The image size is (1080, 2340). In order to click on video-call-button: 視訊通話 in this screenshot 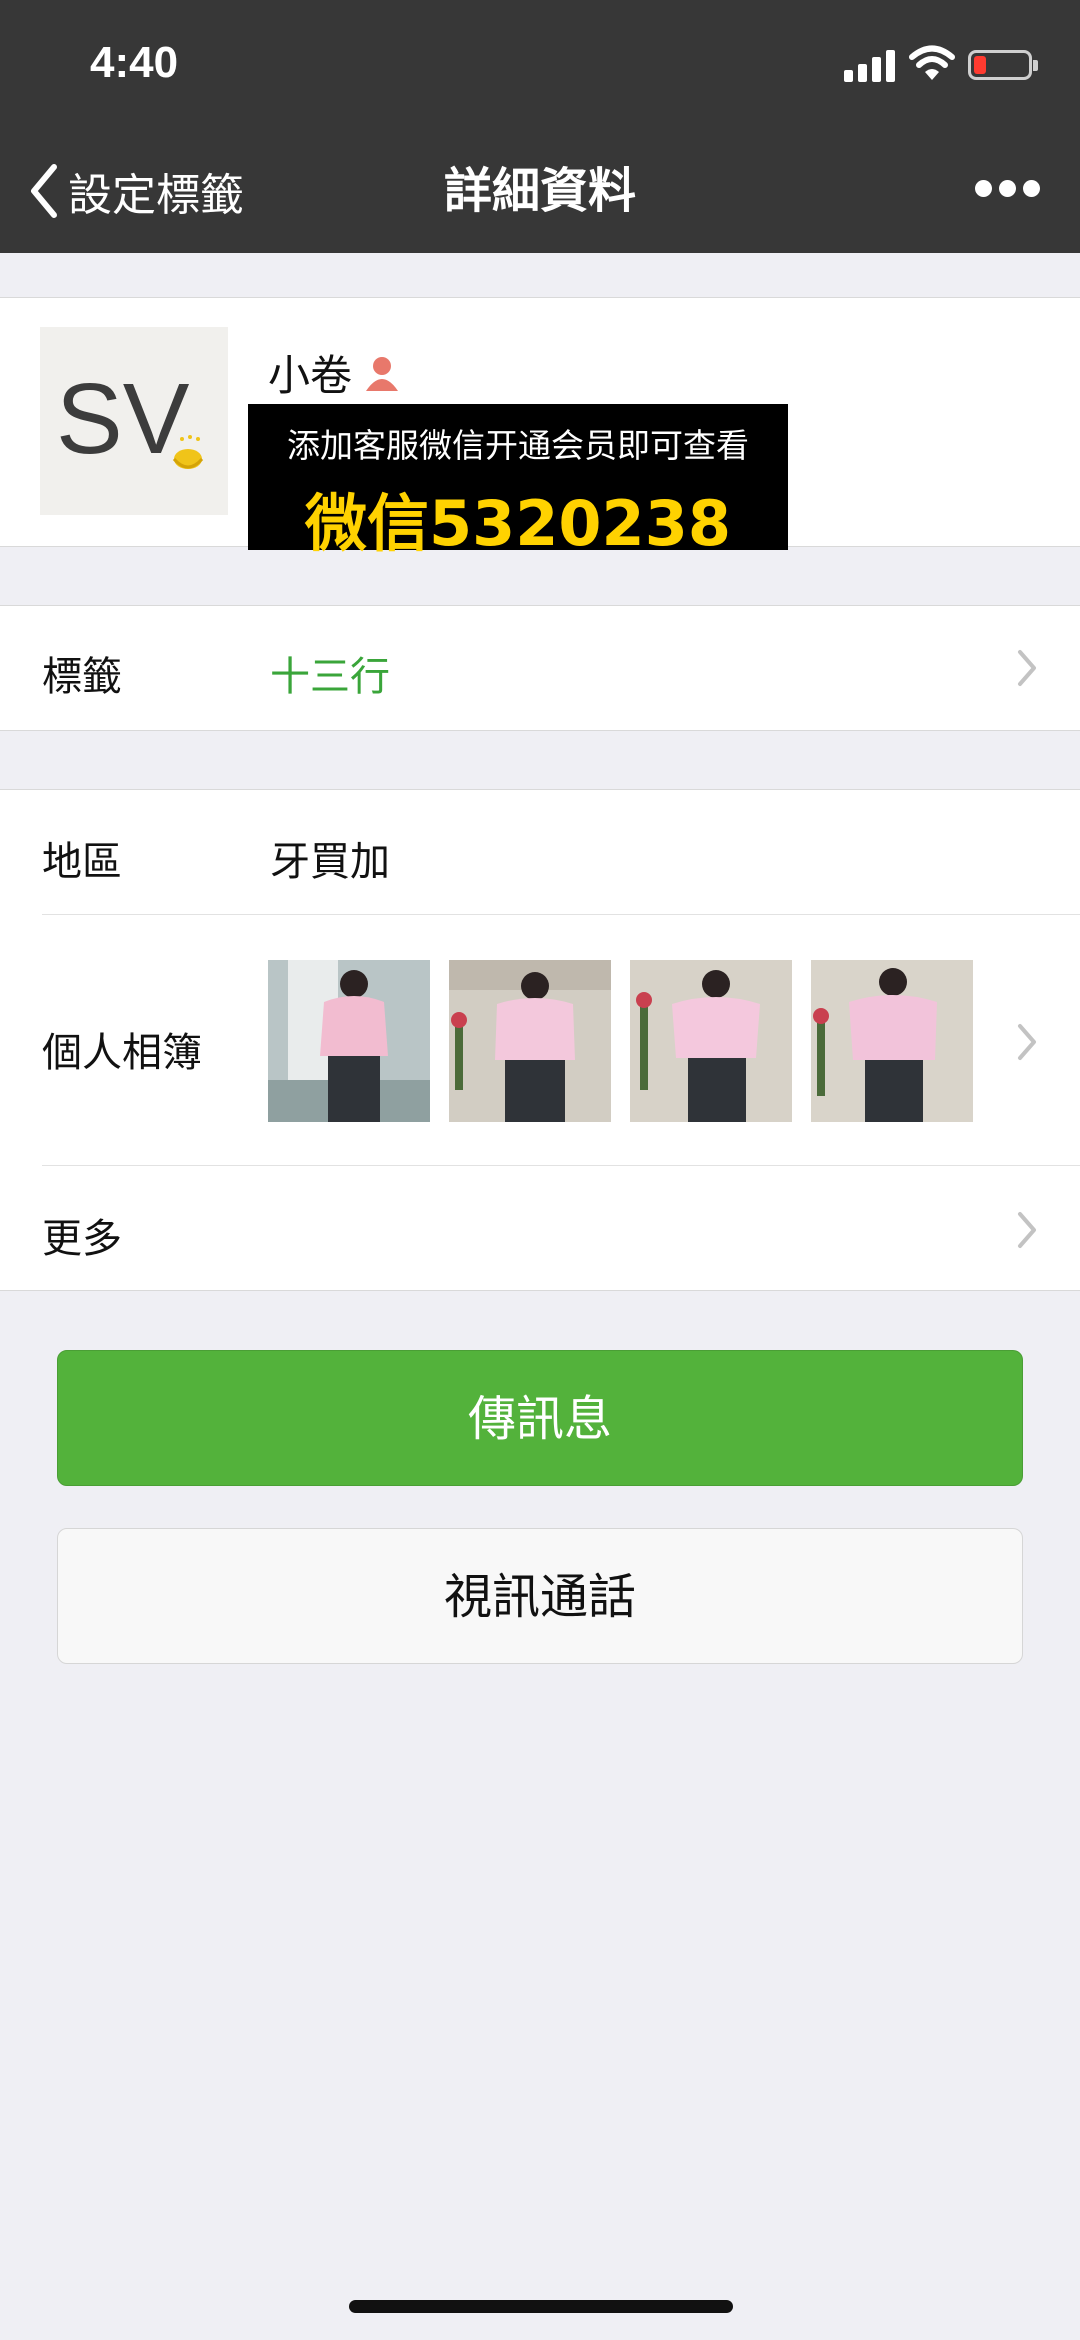, I will do `click(540, 1596)`.